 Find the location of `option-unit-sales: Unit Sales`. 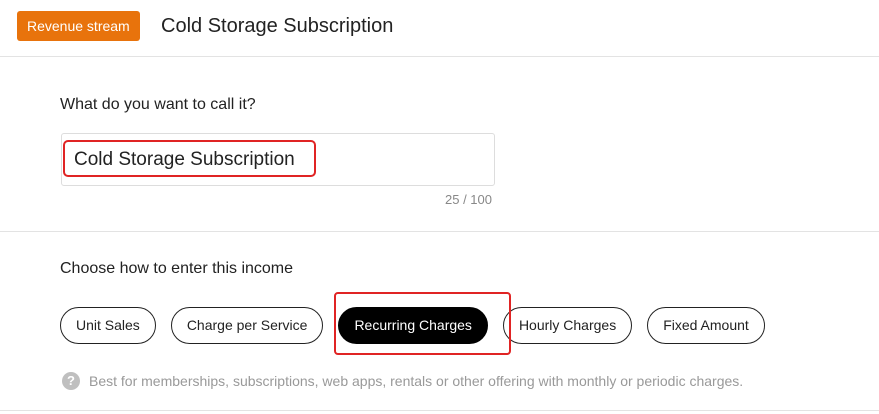

option-unit-sales: Unit Sales is located at coordinates (108, 325).